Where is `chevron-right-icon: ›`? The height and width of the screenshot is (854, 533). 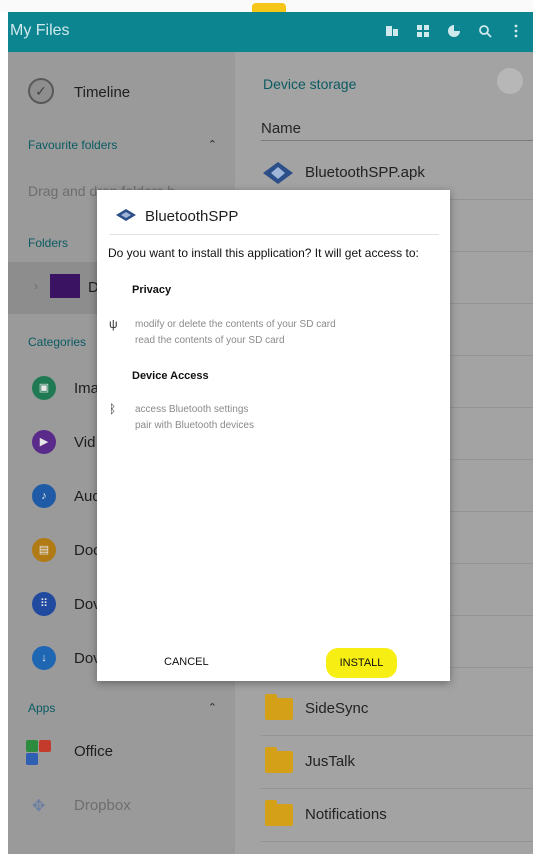 chevron-right-icon: › is located at coordinates (36, 286).